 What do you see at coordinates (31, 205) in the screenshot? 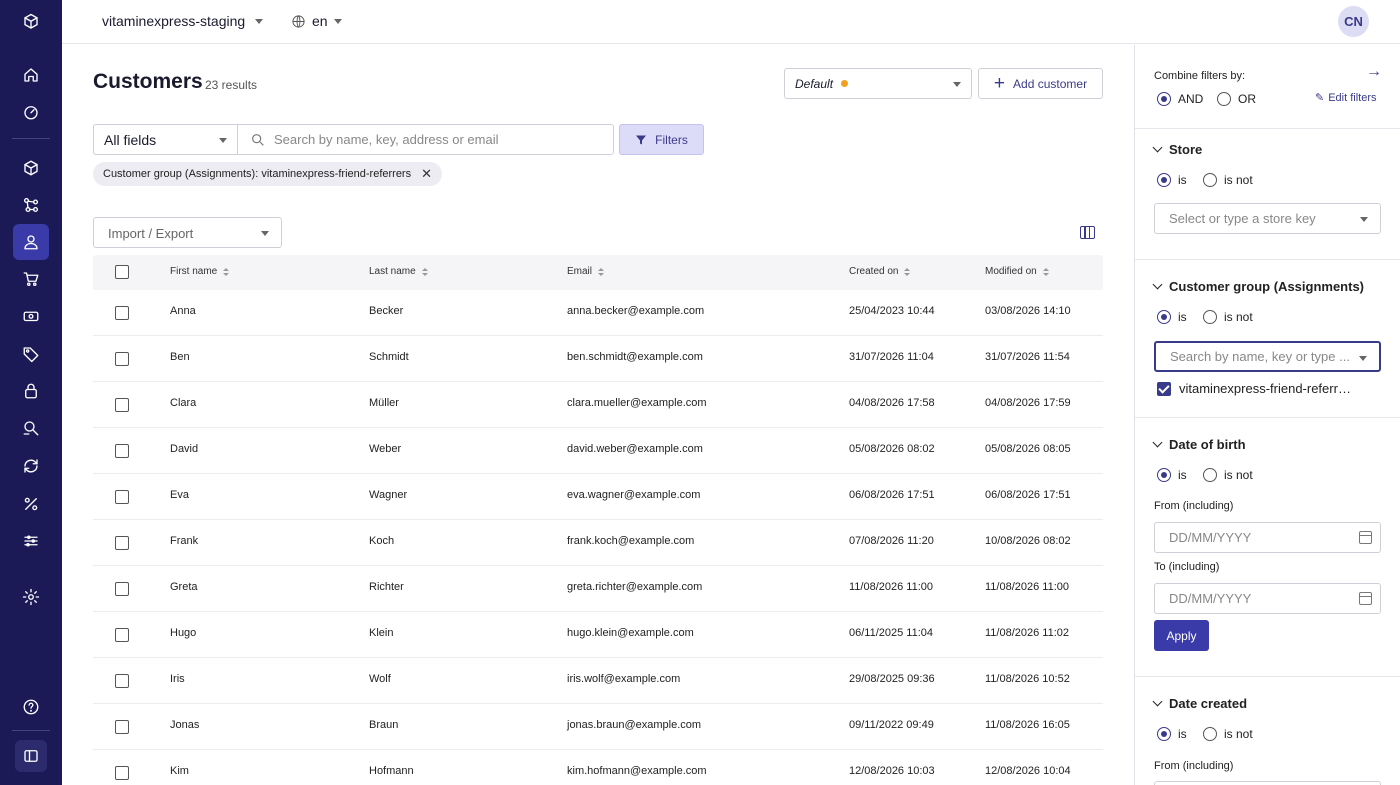
I see `categories-icon` at bounding box center [31, 205].